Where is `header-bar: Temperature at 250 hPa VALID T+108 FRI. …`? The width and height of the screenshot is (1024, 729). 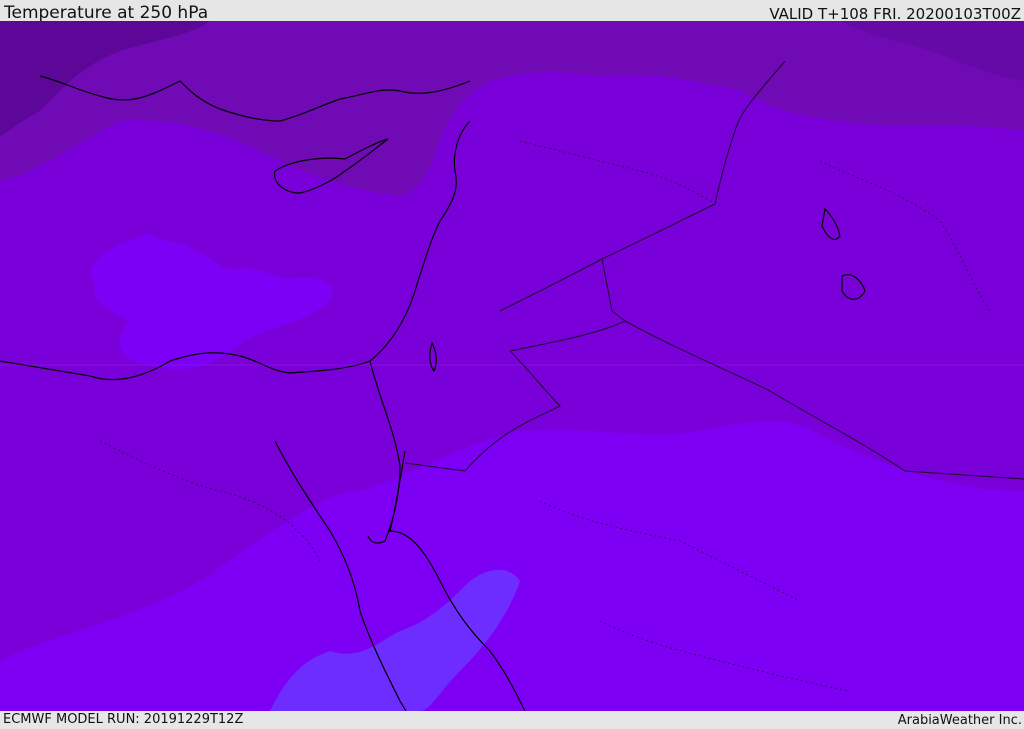
header-bar: Temperature at 250 hPa VALID T+108 FRI. … is located at coordinates (512, 11).